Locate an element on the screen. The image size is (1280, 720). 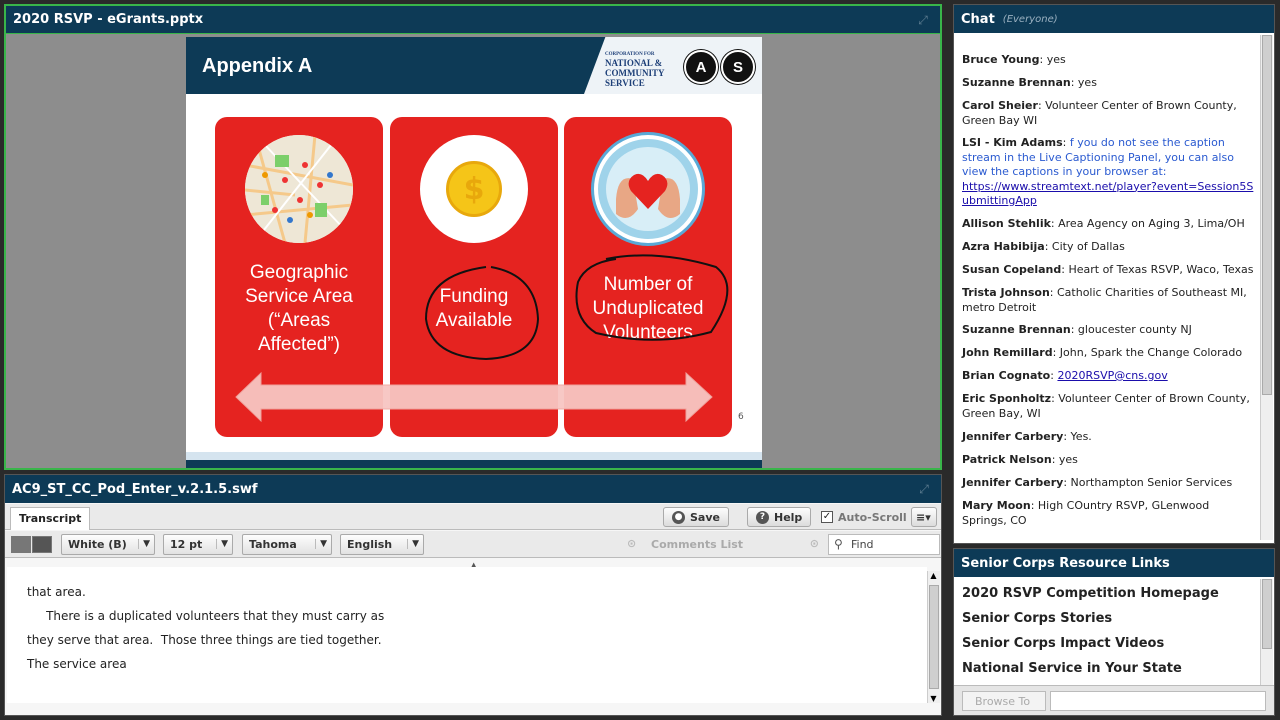
help-button: ? Help is located at coordinates (779, 517).